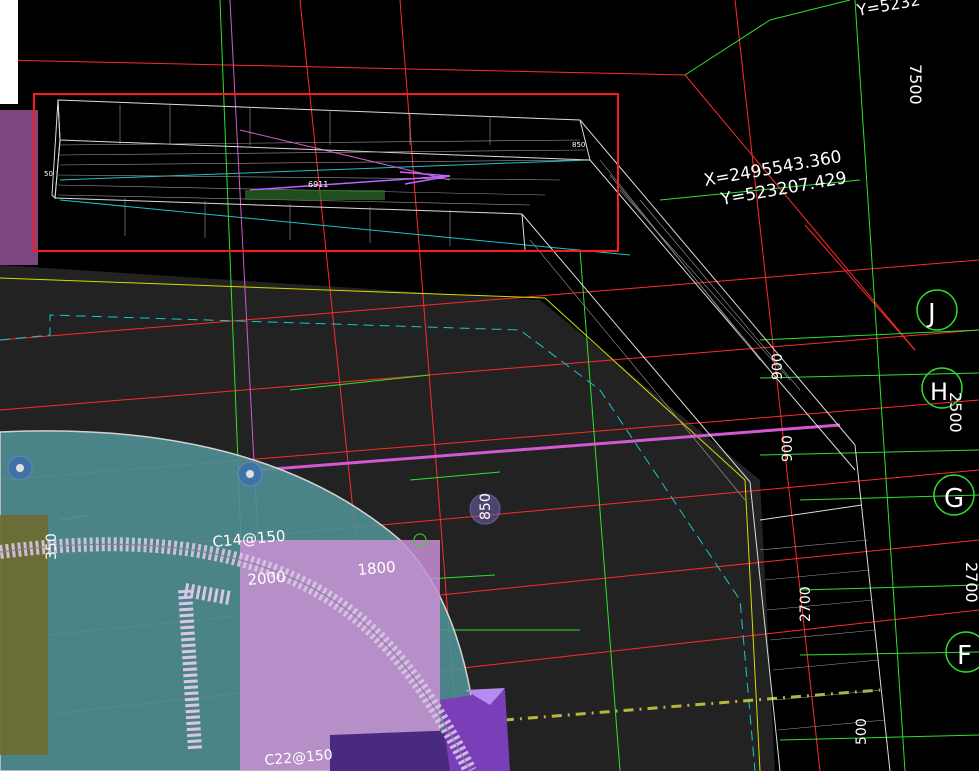 Image resolution: width=979 pixels, height=771 pixels. What do you see at coordinates (52, 546) in the screenshot?
I see `dim-350: 350` at bounding box center [52, 546].